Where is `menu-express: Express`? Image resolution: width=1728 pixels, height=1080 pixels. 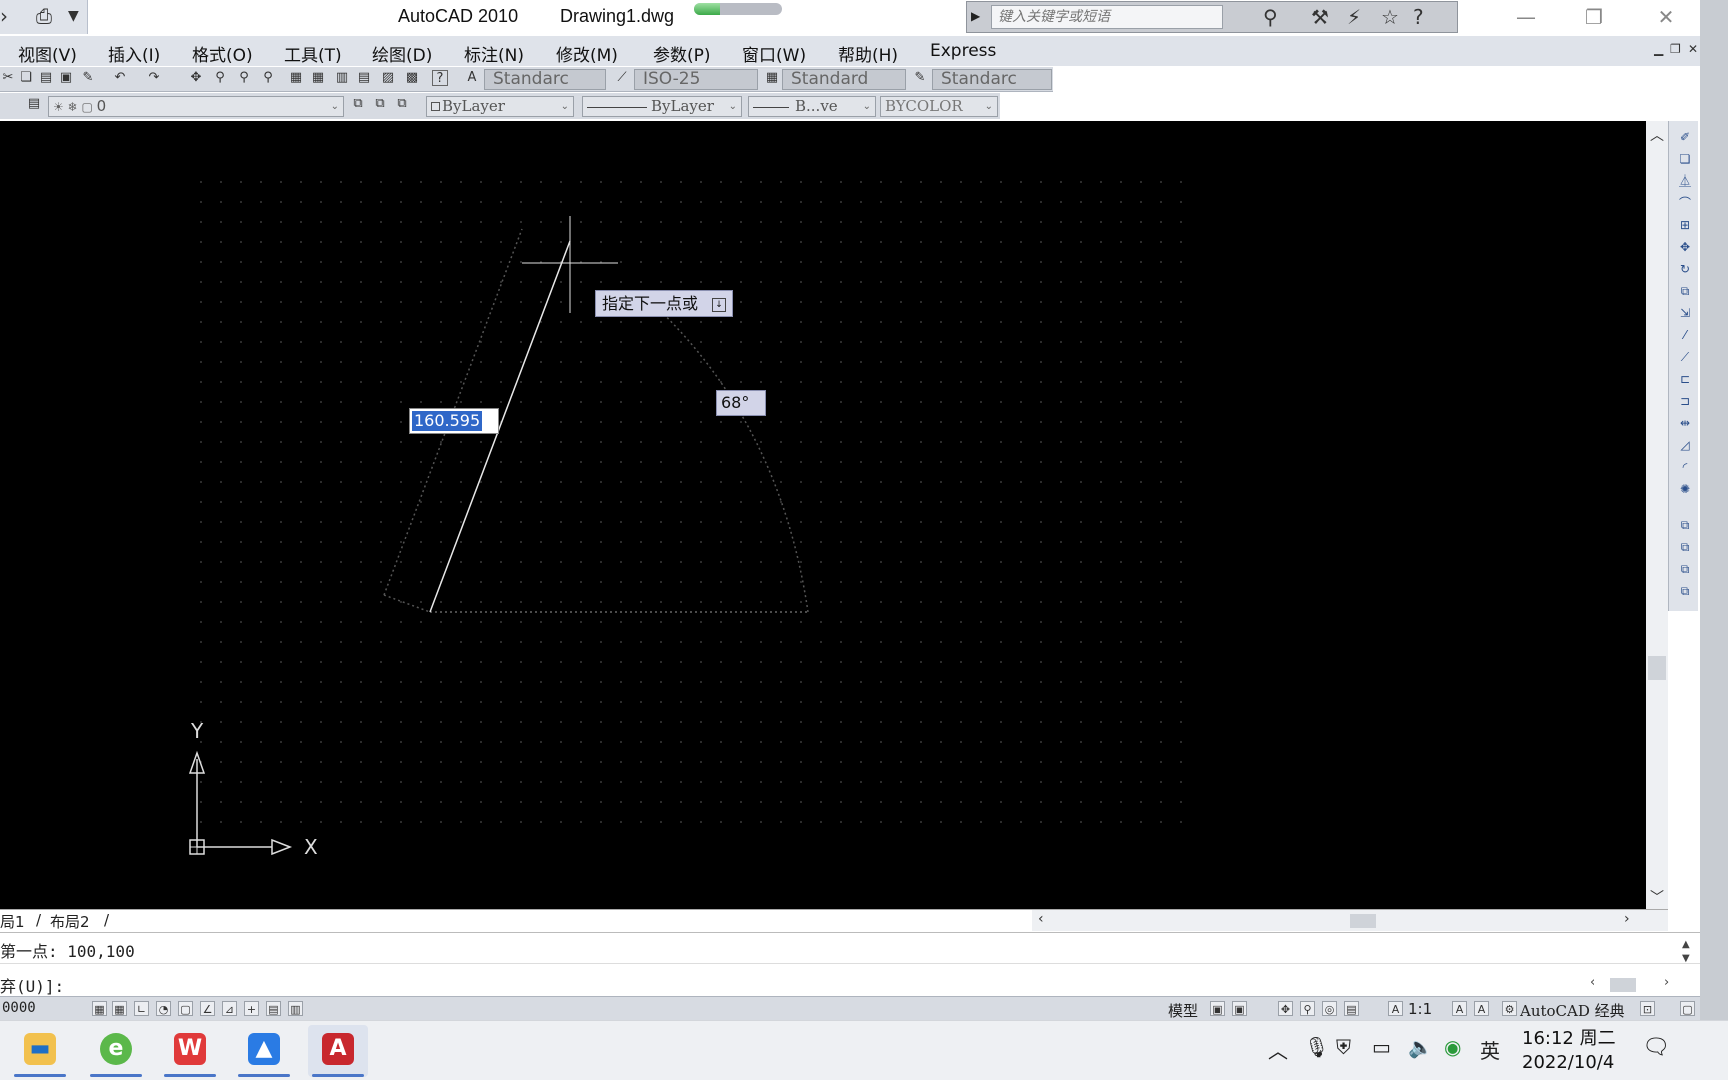 menu-express: Express is located at coordinates (963, 51).